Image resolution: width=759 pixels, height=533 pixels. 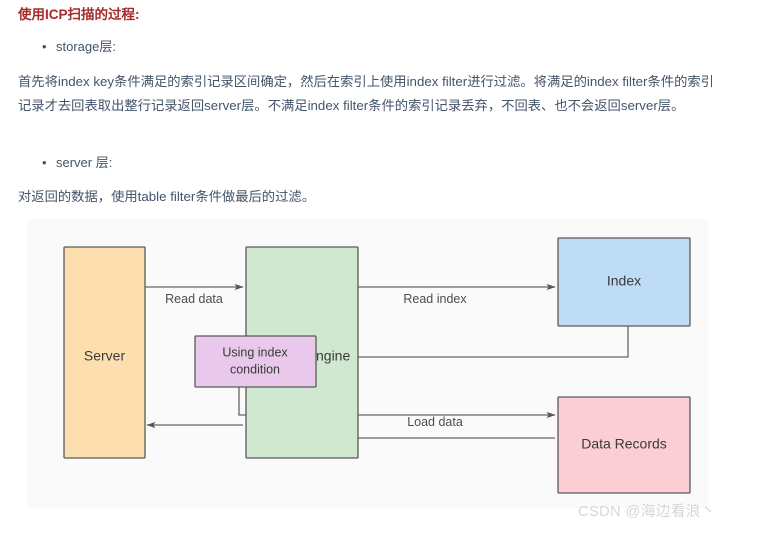 I want to click on paragraph-server-layer: 对返回的数据，使用table filter条件做最后的过滤。, so click(x=166, y=196).